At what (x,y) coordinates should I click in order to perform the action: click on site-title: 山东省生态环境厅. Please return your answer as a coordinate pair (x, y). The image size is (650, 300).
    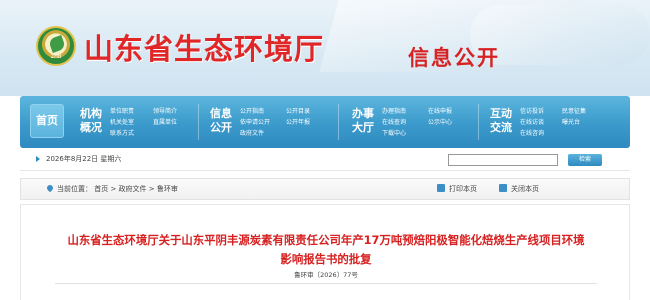
    Looking at the image, I should click on (204, 47).